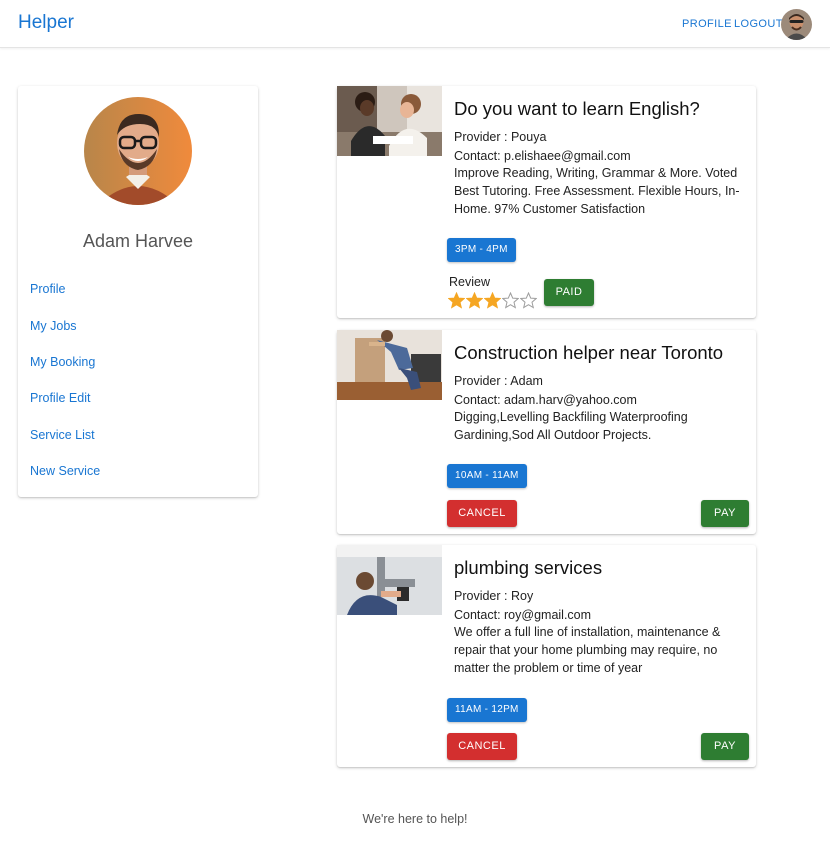 The image size is (830, 867). What do you see at coordinates (707, 24) in the screenshot?
I see `nav-profile-link: PROFILE` at bounding box center [707, 24].